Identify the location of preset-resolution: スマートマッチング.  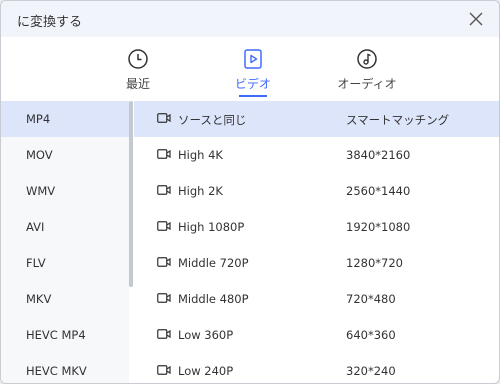
(398, 120).